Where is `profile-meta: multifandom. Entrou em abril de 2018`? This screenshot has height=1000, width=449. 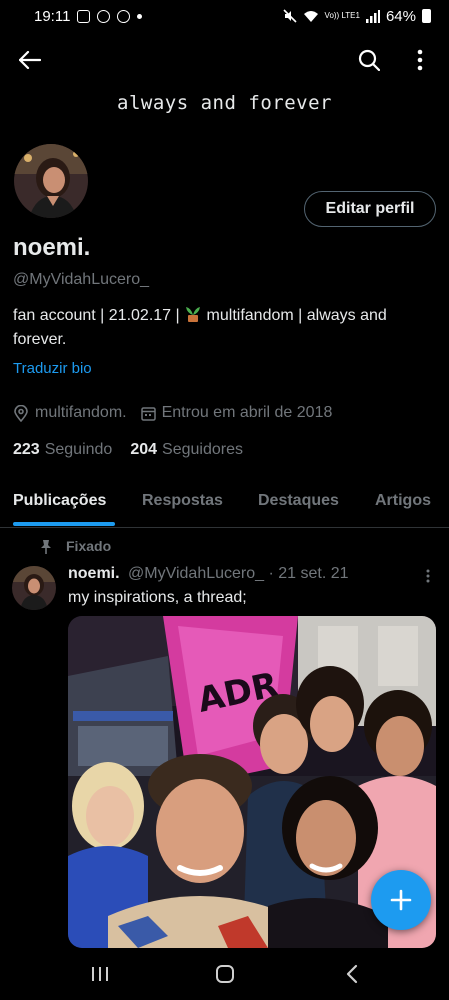 profile-meta: multifandom. Entrou em abril de 2018 is located at coordinates (179, 413).